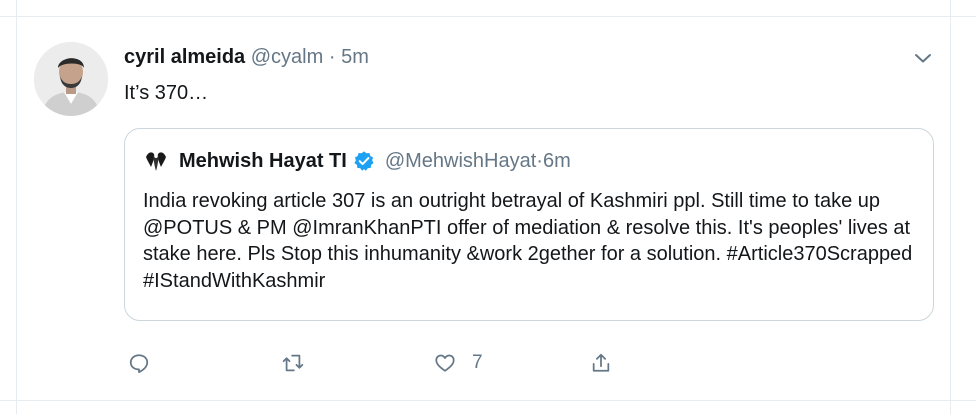  I want to click on chevron-down-icon, so click(923, 58).